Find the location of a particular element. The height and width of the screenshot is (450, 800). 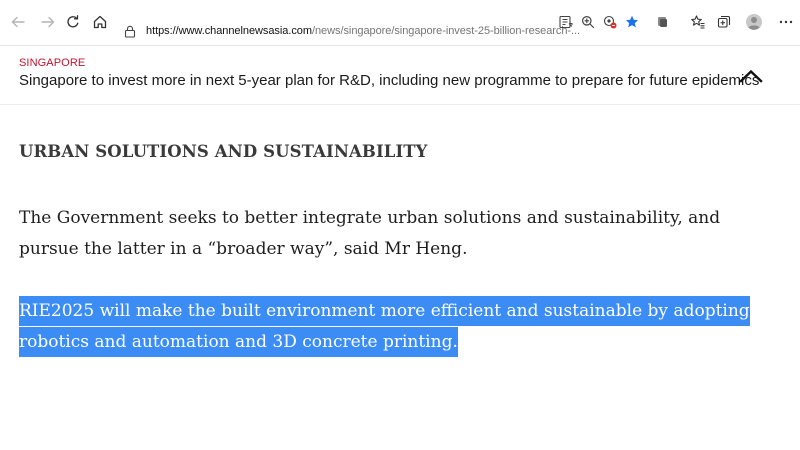

more-menu-button is located at coordinates (786, 22).